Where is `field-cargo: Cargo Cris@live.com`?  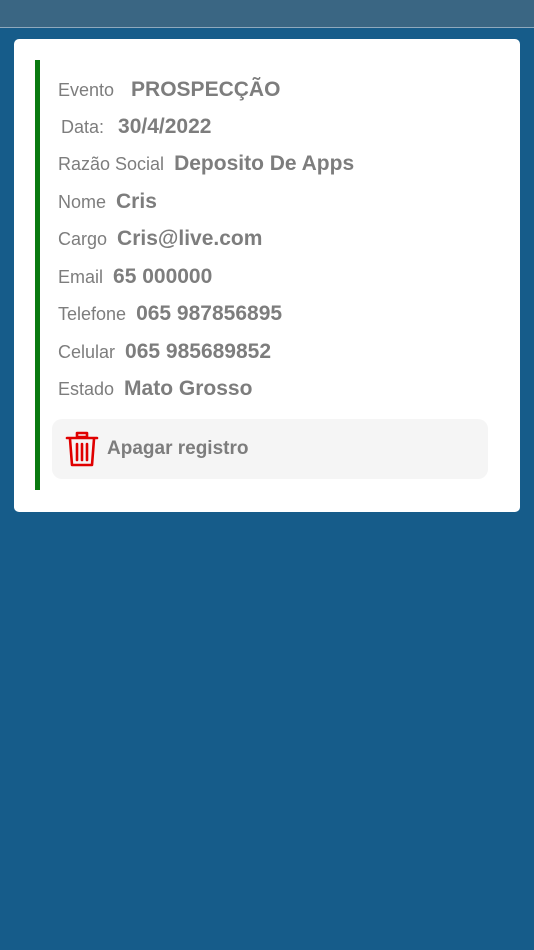 field-cargo: Cargo Cris@live.com is located at coordinates (160, 239).